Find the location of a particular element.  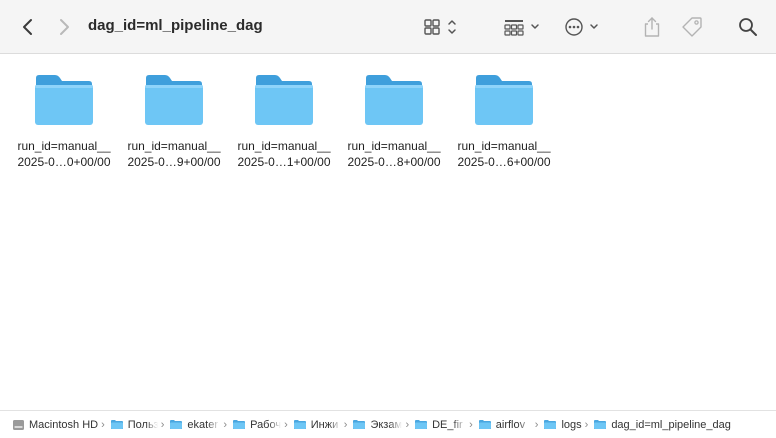

path-item-label: Экзам is located at coordinates (386, 424).